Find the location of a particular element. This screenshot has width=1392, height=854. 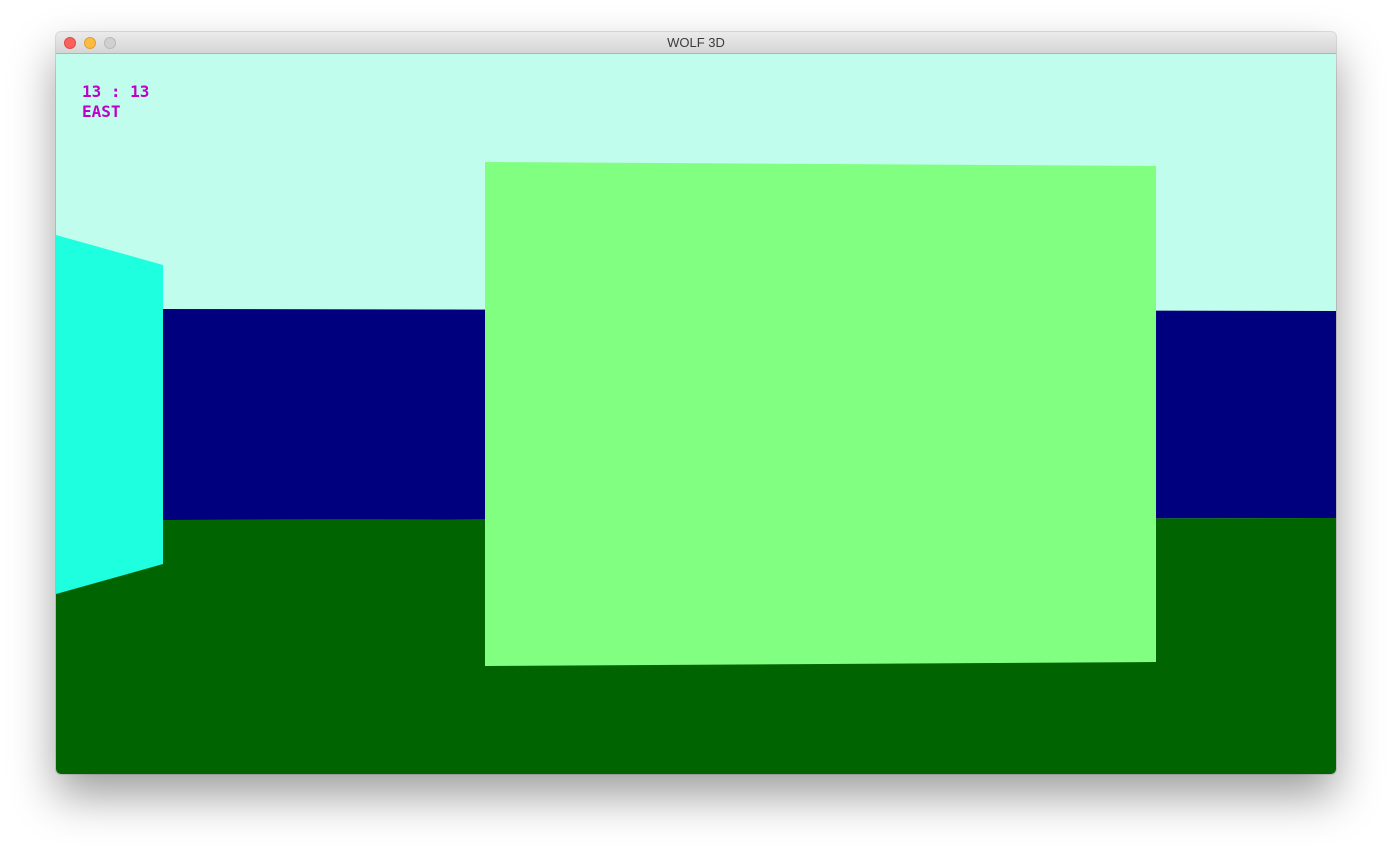

hud: 13 : 13 EAST is located at coordinates (115, 102).